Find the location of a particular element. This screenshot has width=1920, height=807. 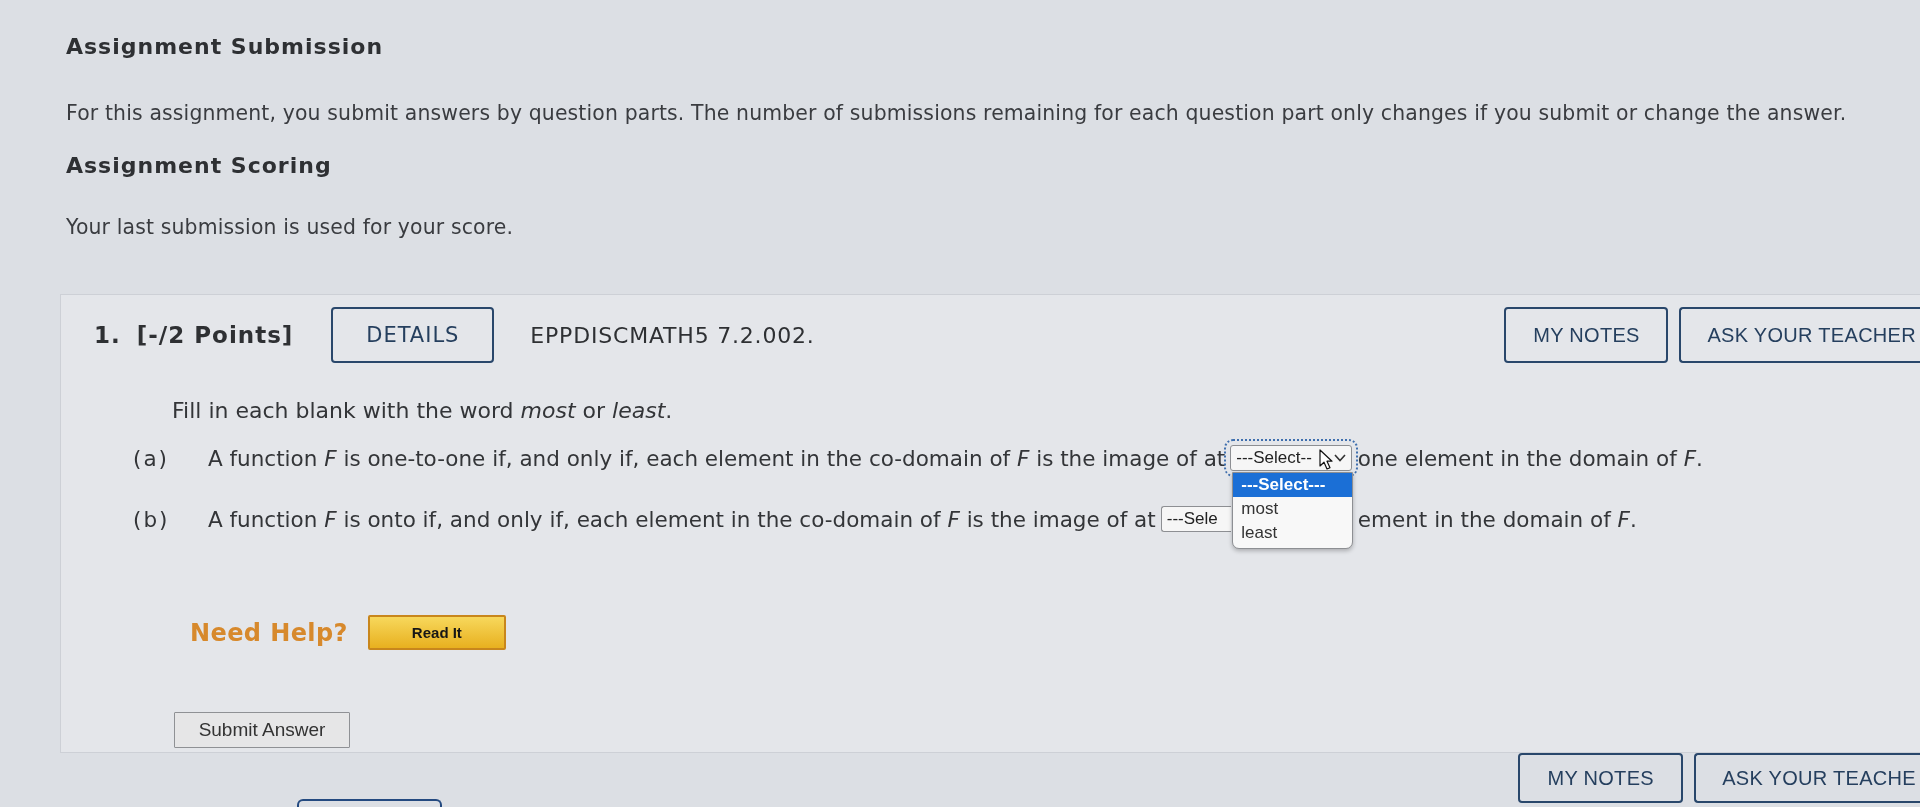

question-text: A function F is one-to-one if, and only if, each element in the co-domain of F is the image of at is located at coordinates (717, 458).